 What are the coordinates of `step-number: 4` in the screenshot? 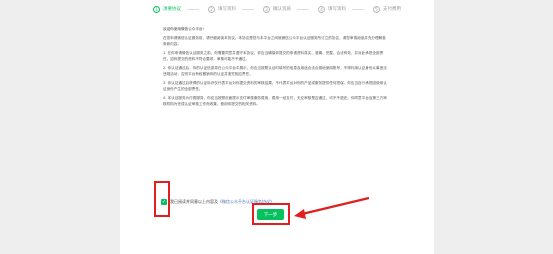 It's located at (321, 9).